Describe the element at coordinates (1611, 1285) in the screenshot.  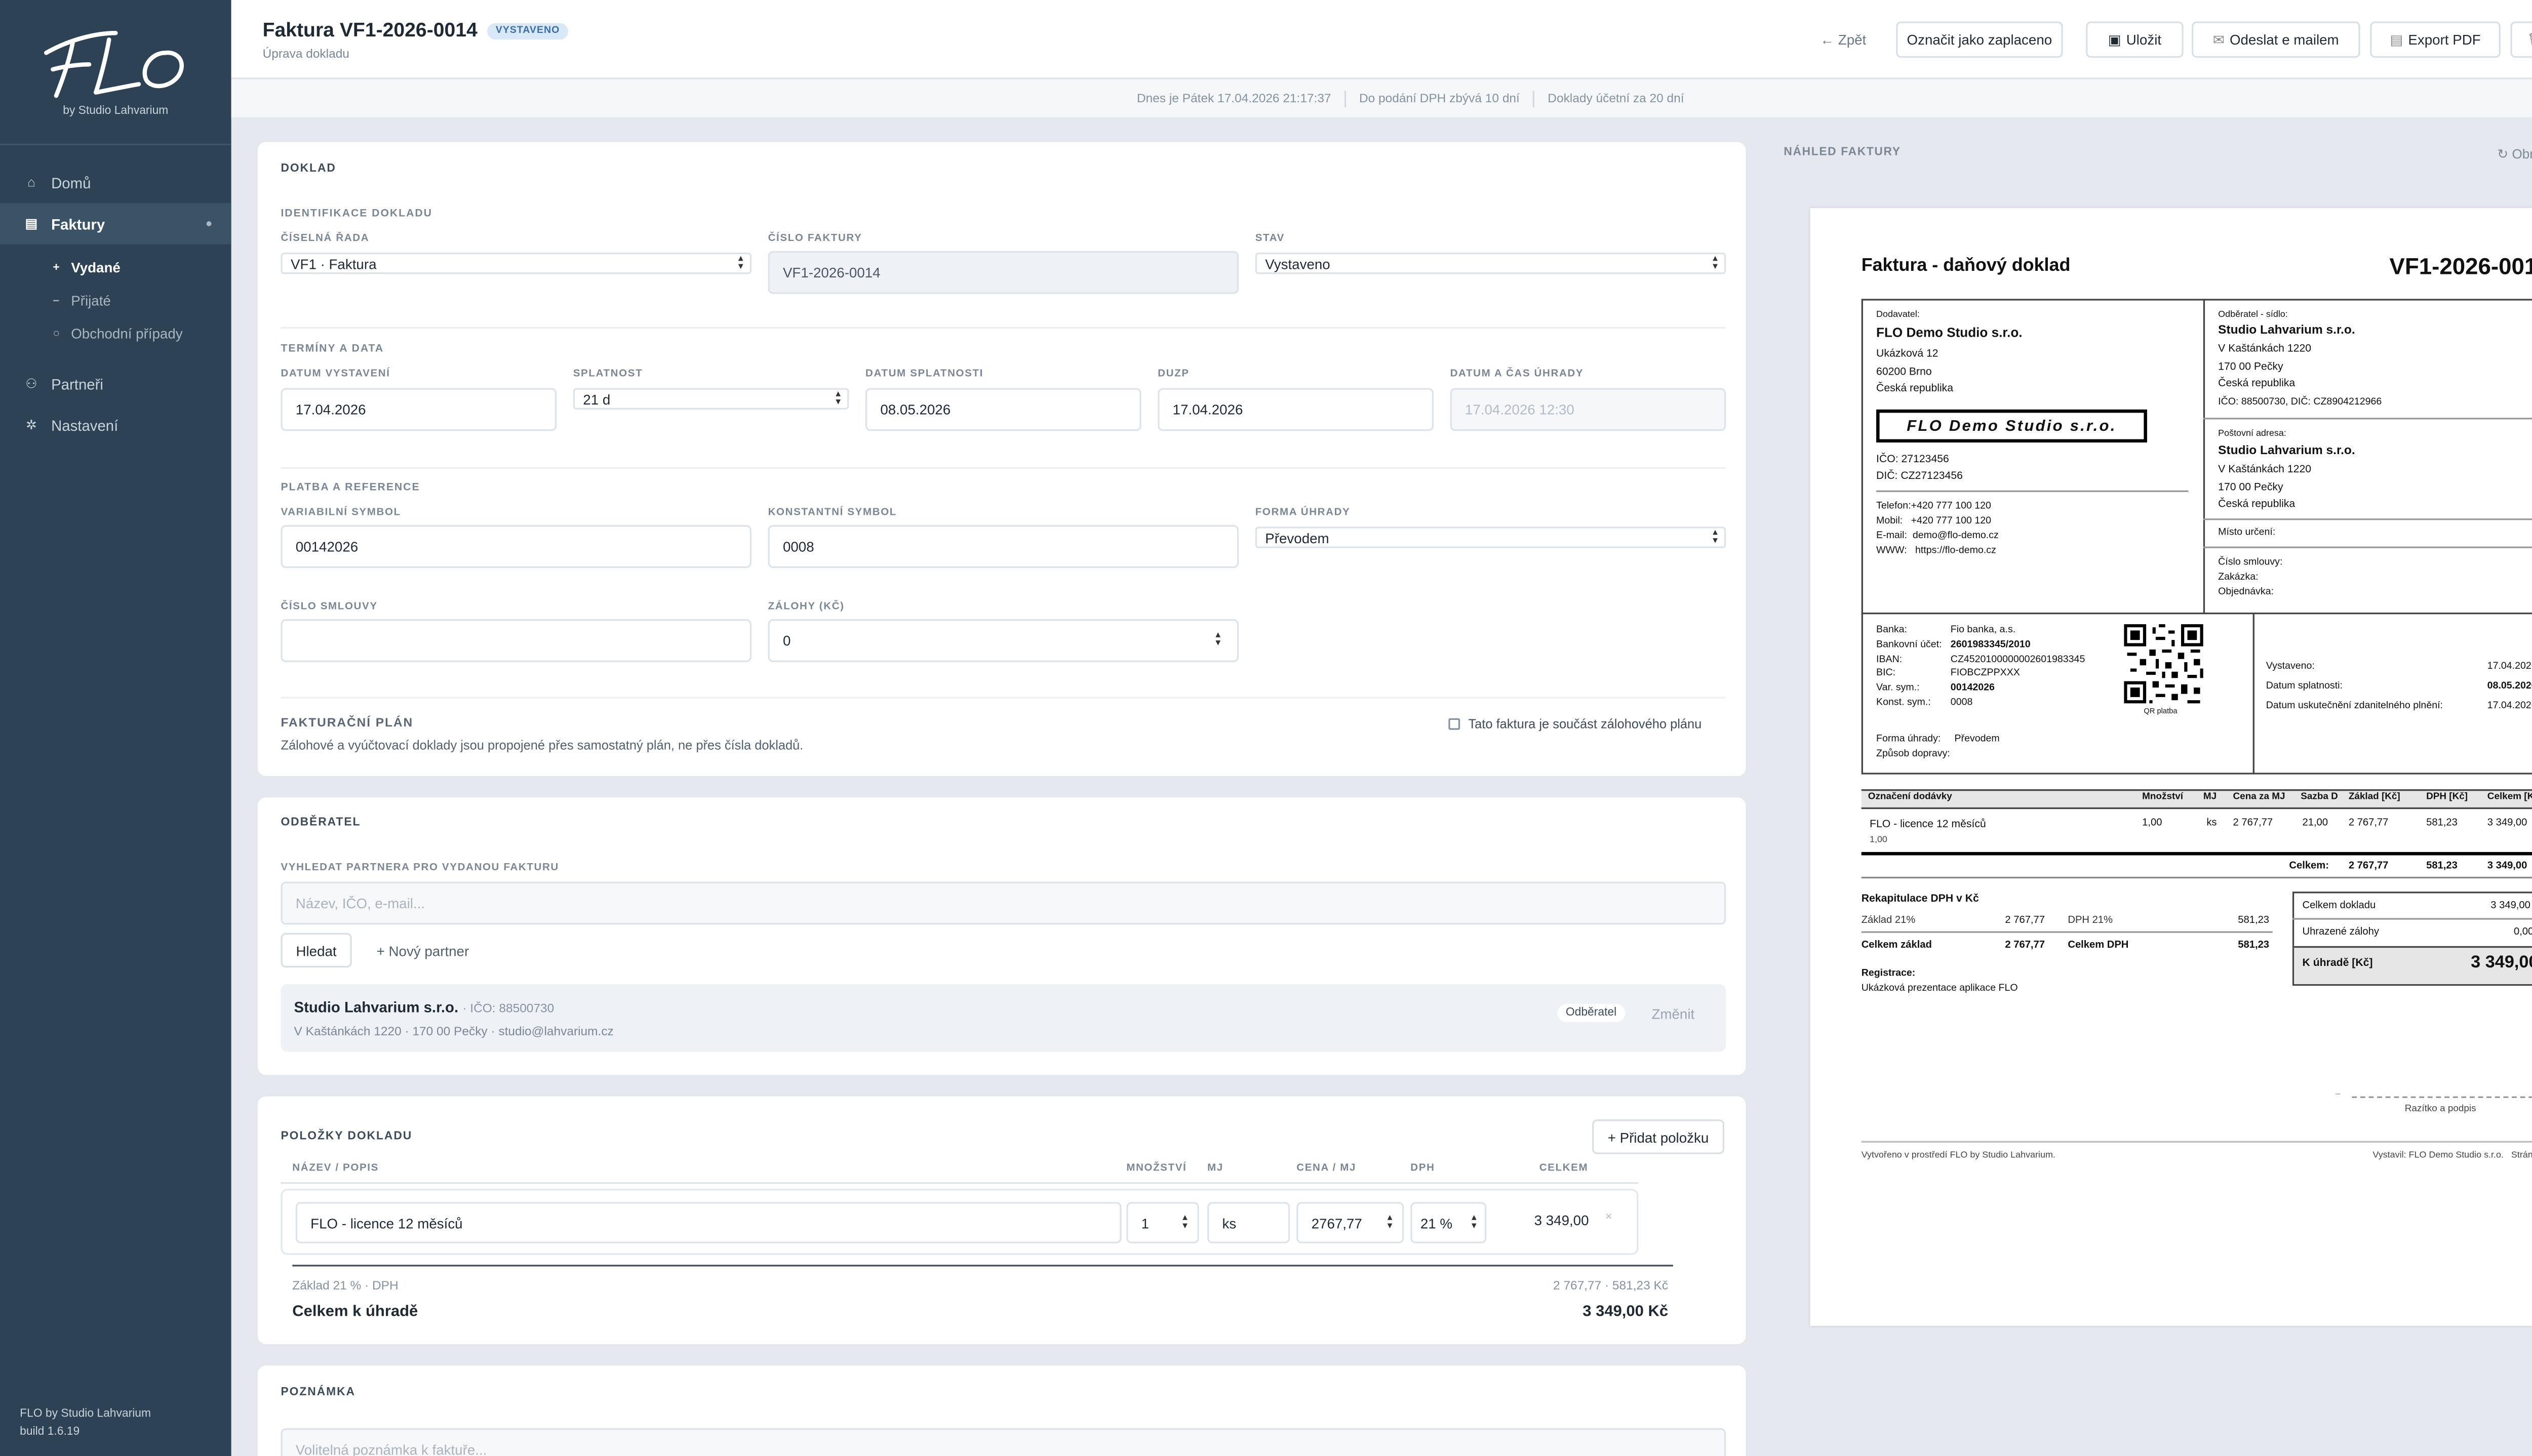
I see `summary-values: 2 767,77 · 581,23 Kč` at that location.